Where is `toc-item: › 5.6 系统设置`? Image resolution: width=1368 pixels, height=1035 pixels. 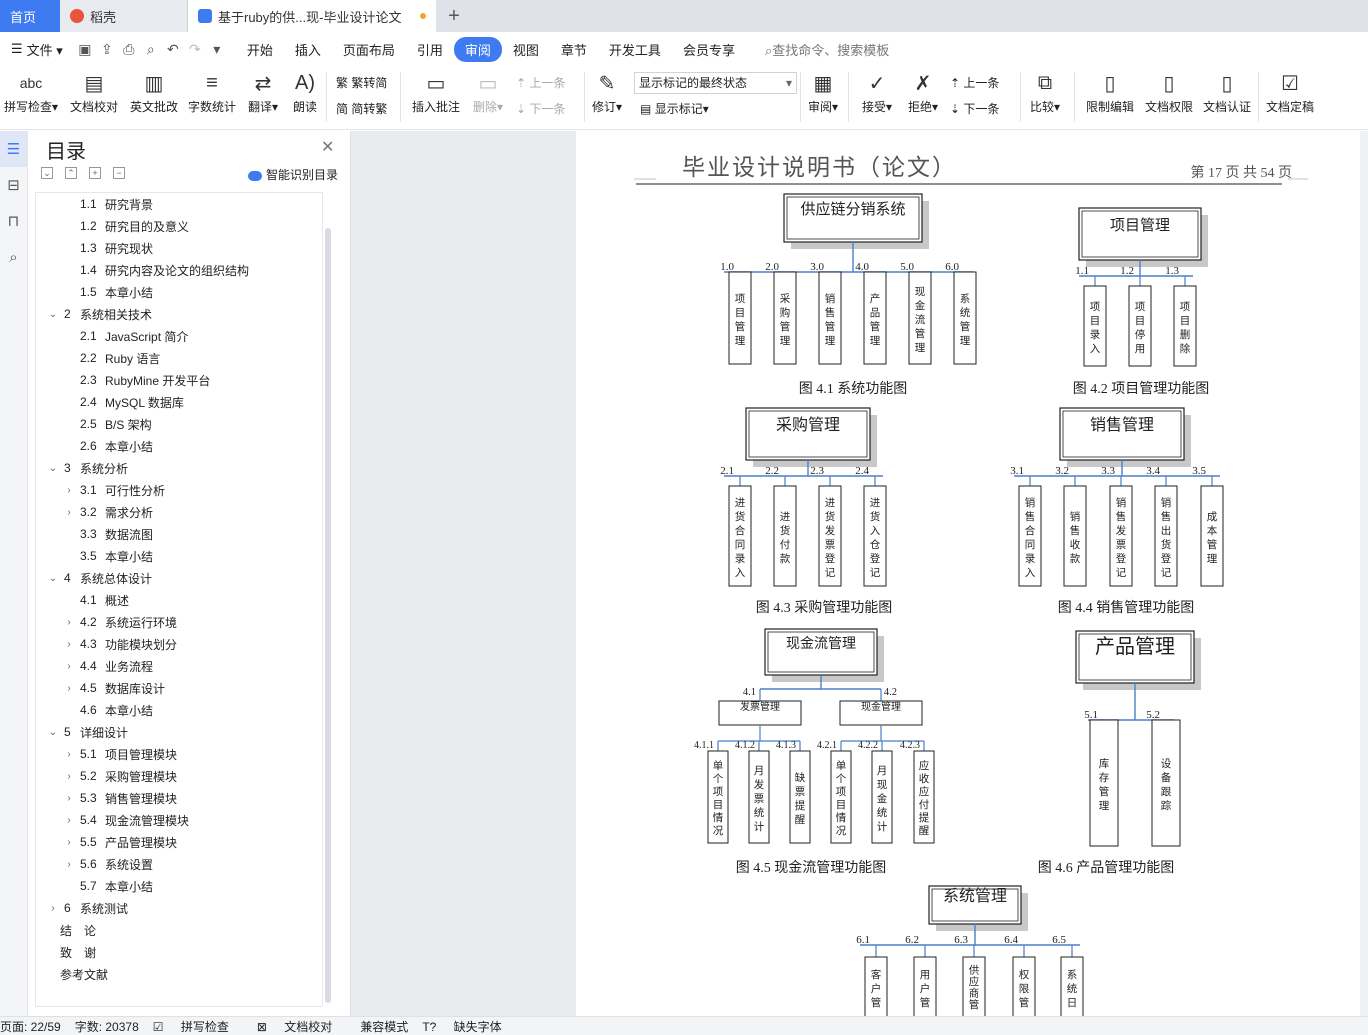
toc-item: › 5.6 系统设置 is located at coordinates (179, 864).